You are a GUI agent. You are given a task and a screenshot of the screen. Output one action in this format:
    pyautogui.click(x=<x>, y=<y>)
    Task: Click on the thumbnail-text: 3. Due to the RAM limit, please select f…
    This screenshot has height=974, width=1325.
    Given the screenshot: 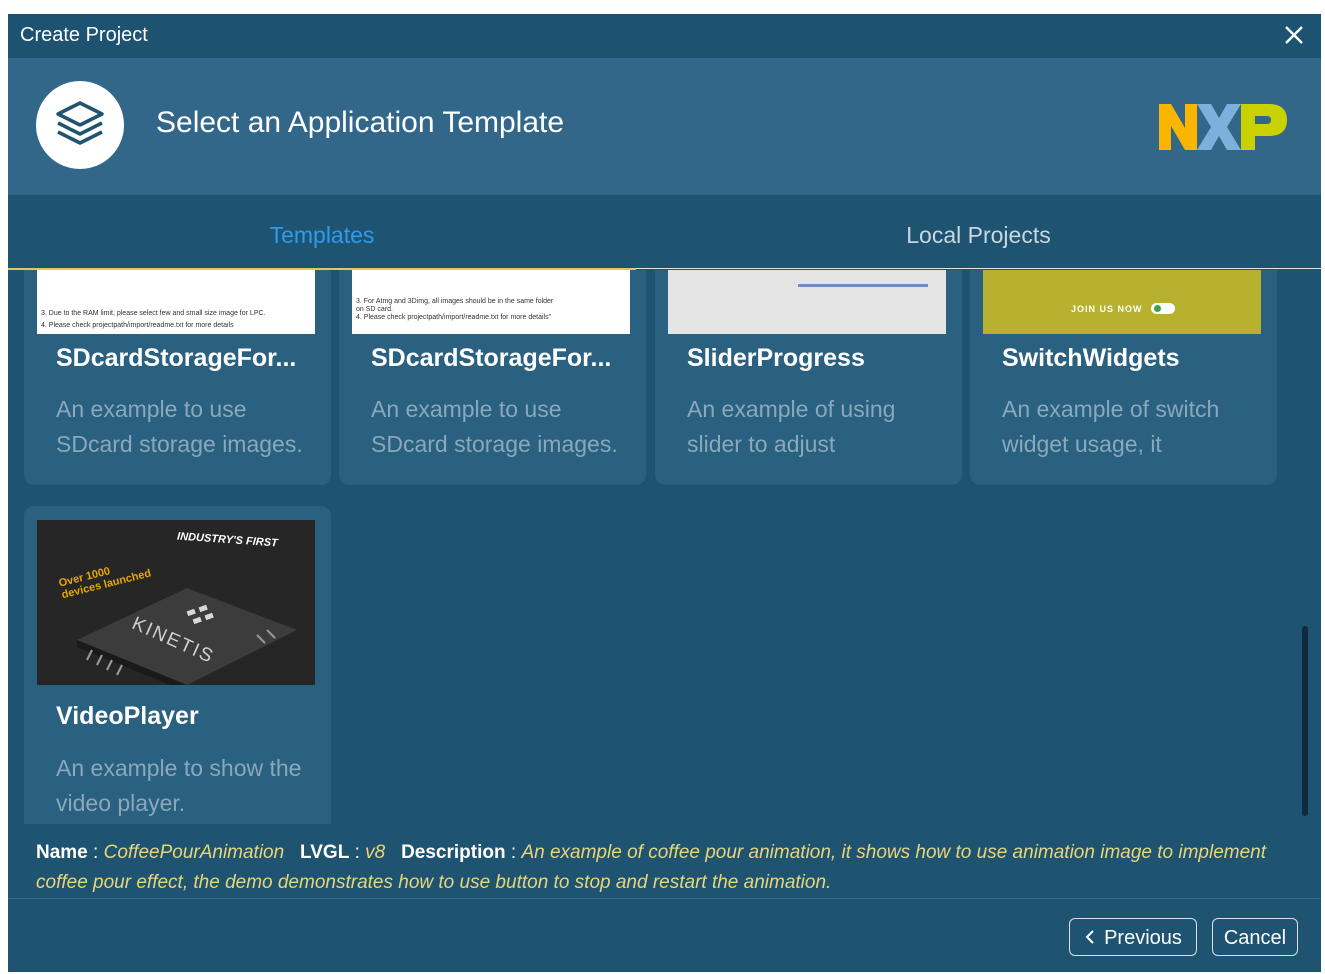 What is the action you would take?
    pyautogui.click(x=153, y=313)
    